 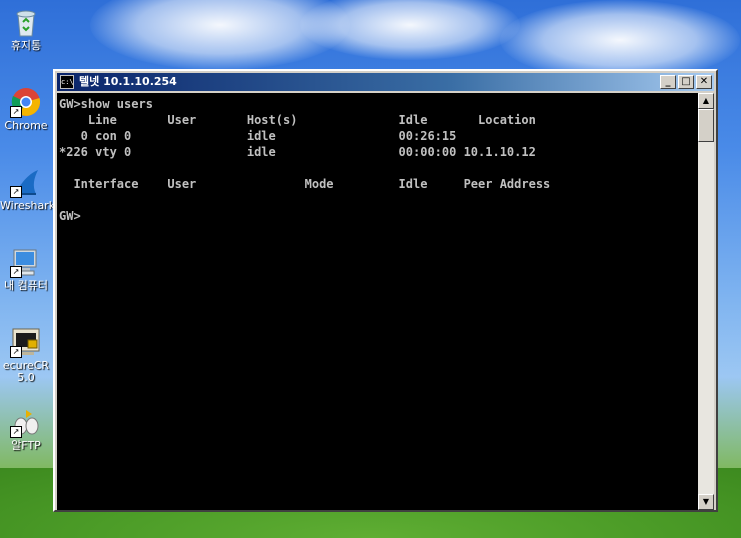 I want to click on terminal-line: Interface User Mode Idle Peer Address, so click(x=305, y=184).